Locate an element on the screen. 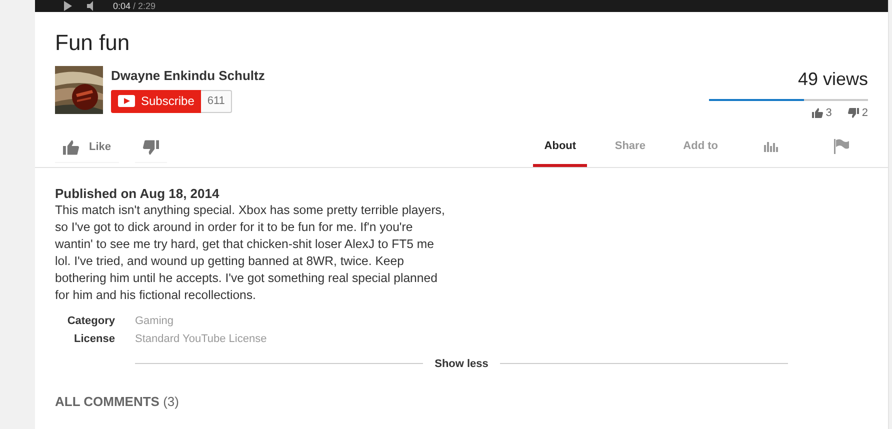 This screenshot has width=892, height=429. meta-label: Category is located at coordinates (91, 321).